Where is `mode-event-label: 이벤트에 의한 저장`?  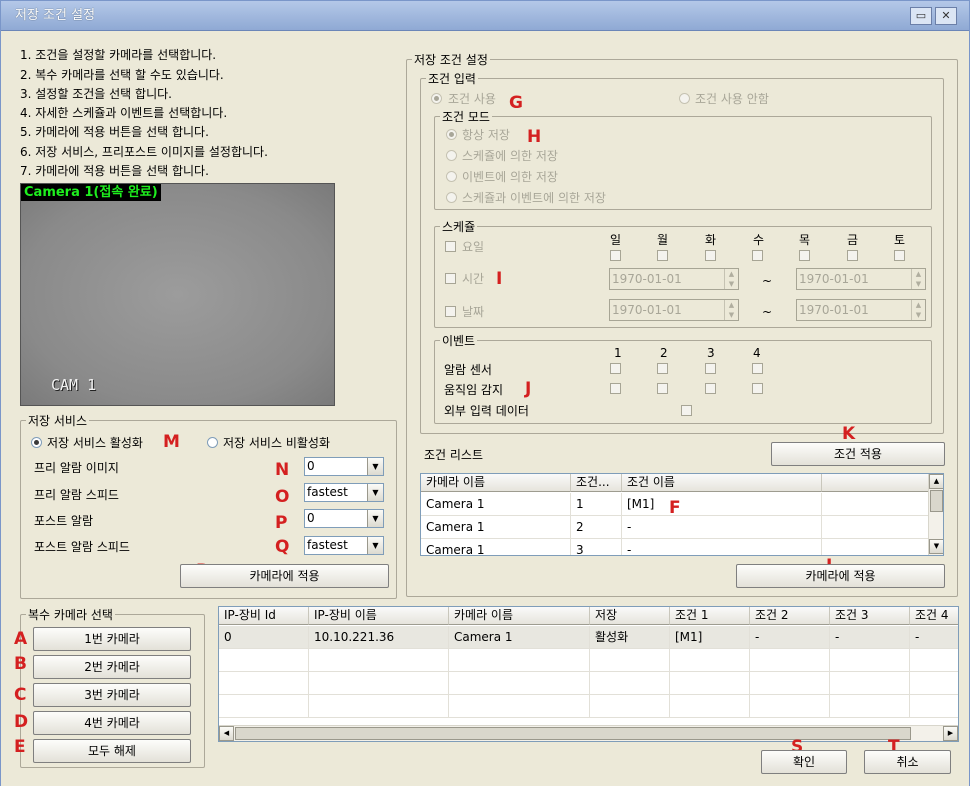 mode-event-label: 이벤트에 의한 저장 is located at coordinates (510, 176).